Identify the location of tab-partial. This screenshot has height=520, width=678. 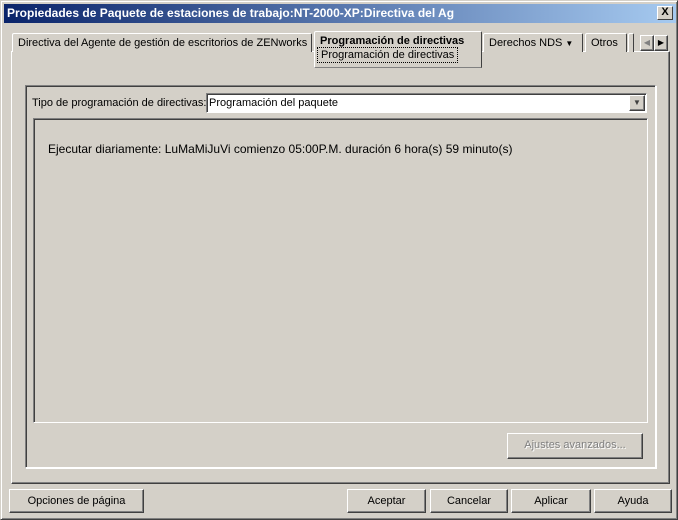
(631, 42).